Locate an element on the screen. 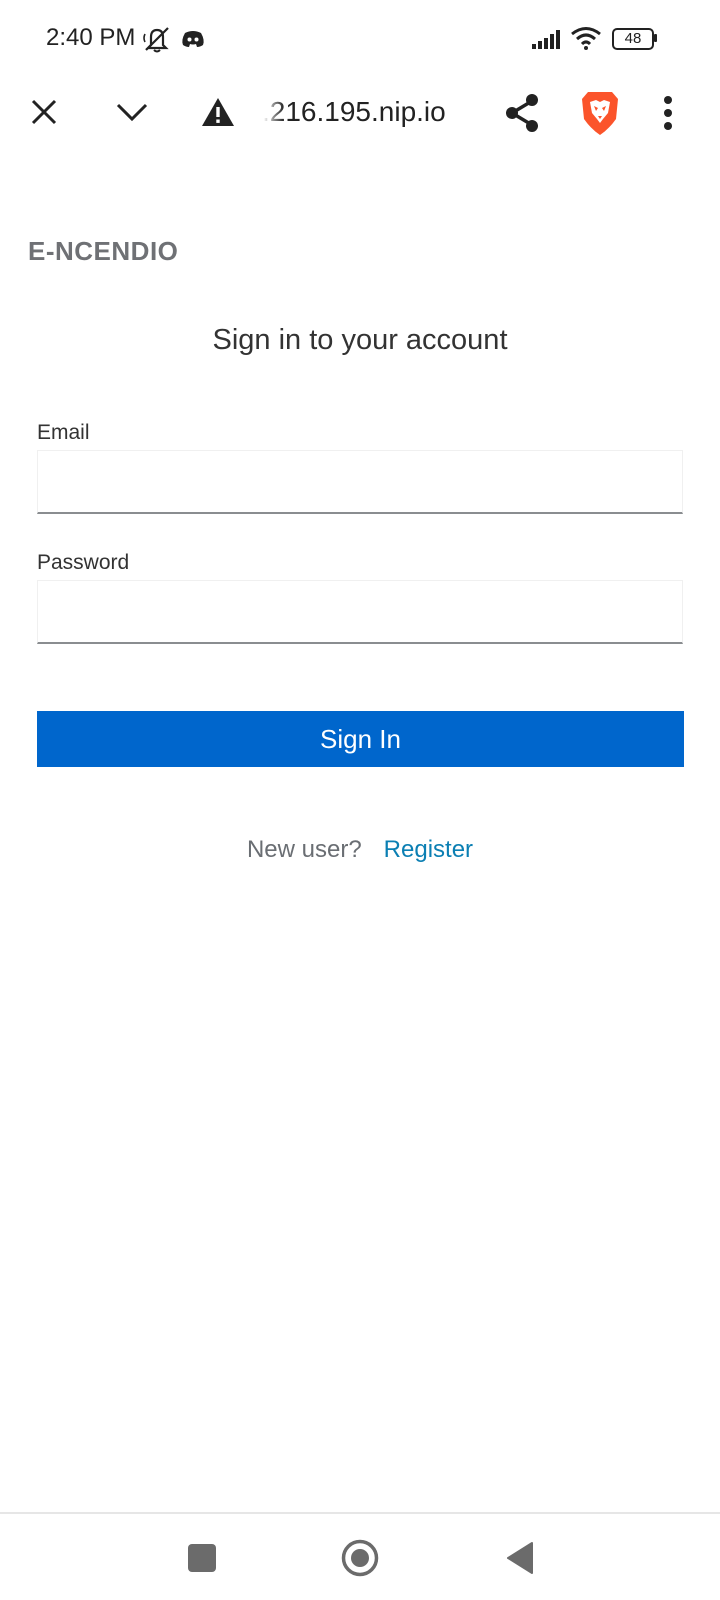  brave-shields-button is located at coordinates (600, 113).